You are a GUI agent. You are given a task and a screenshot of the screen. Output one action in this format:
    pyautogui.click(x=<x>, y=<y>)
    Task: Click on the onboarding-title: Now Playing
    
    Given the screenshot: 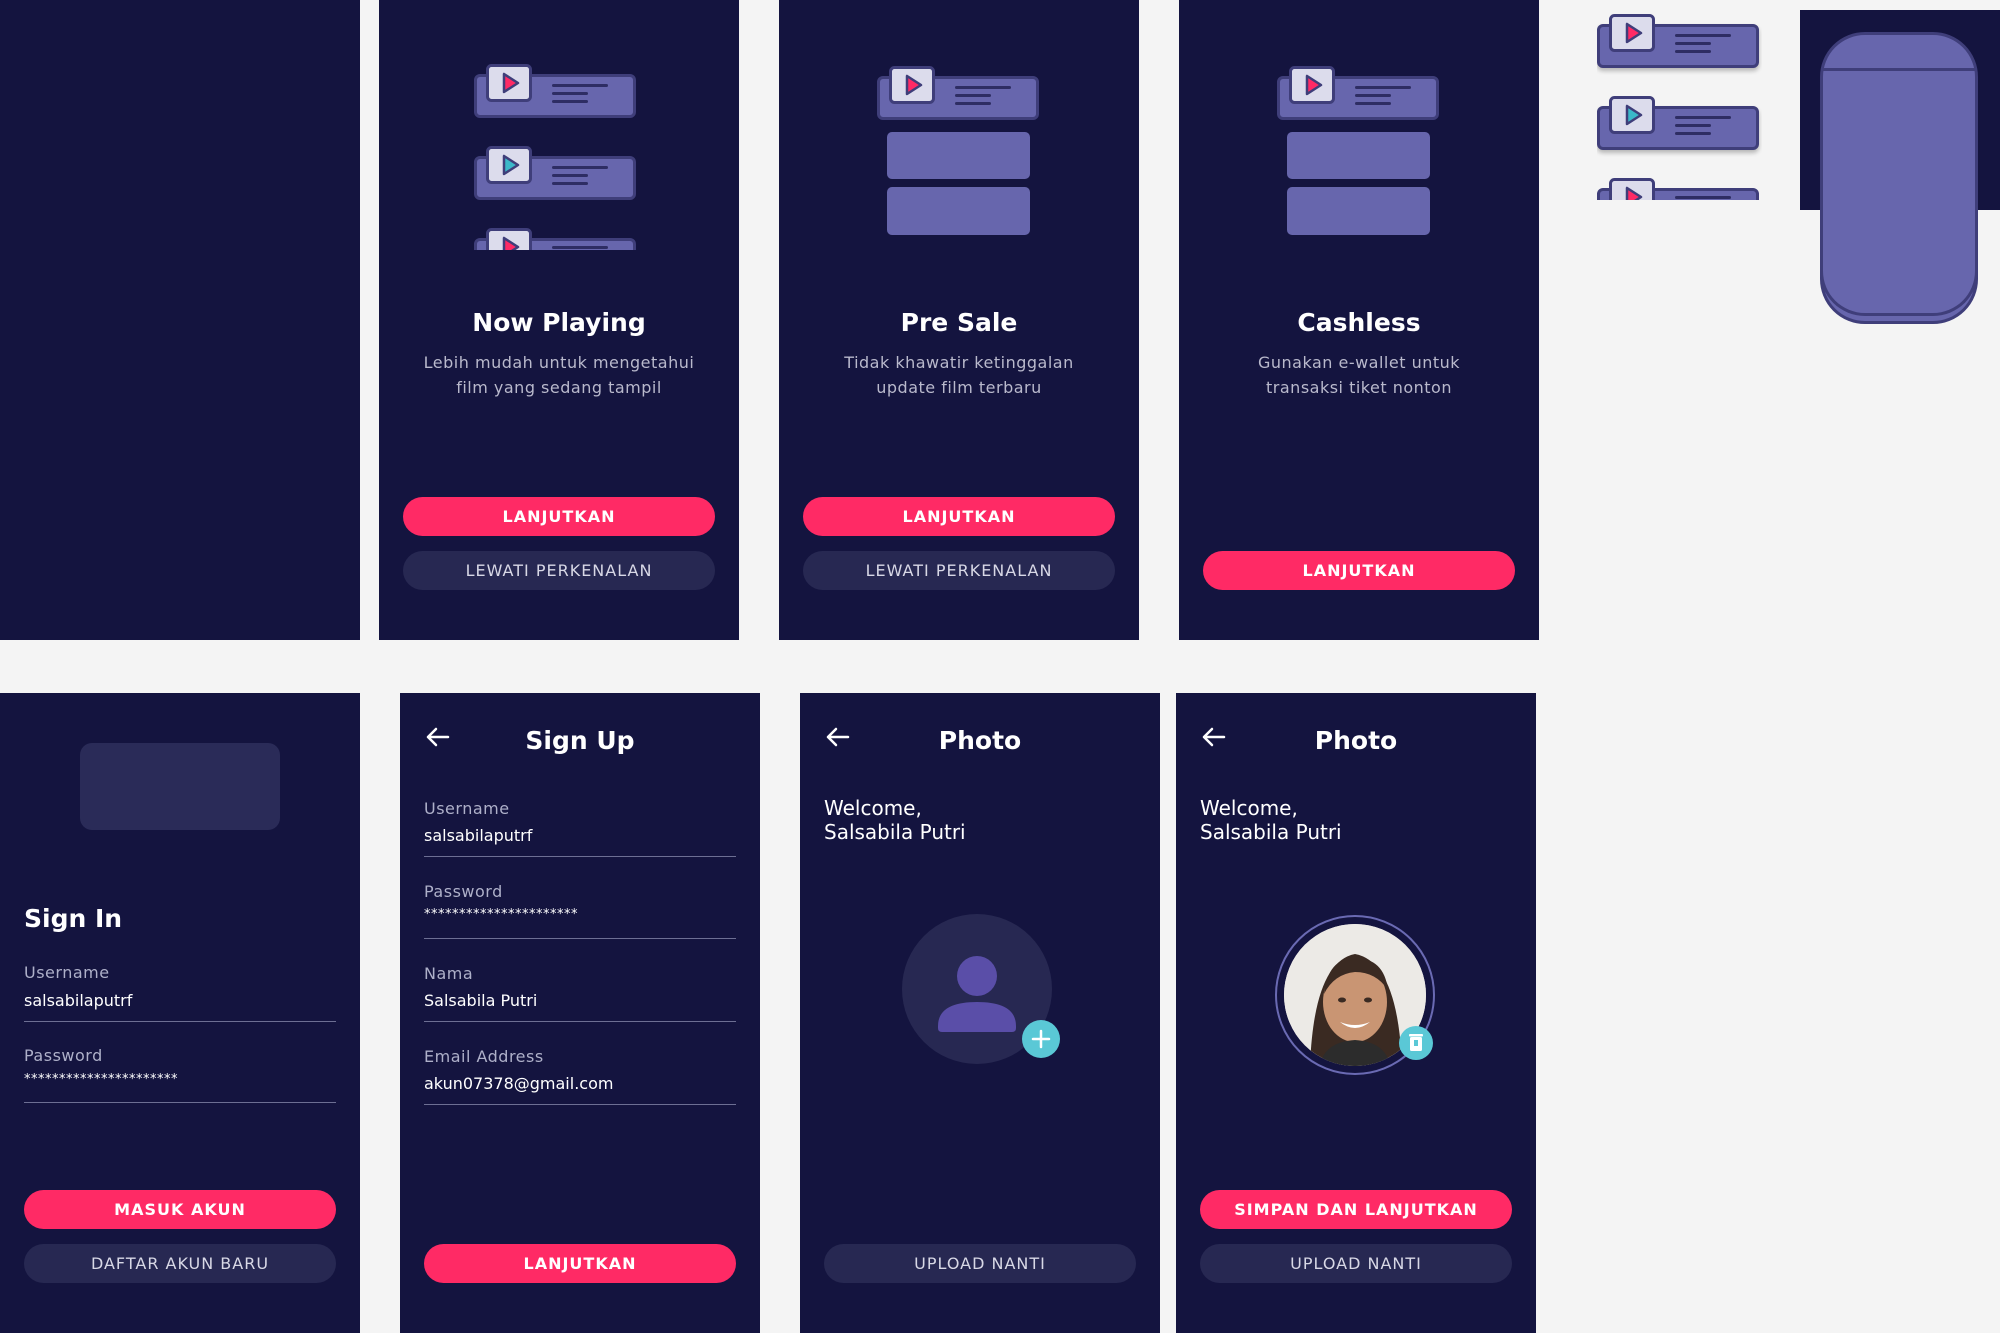 What is the action you would take?
    pyautogui.click(x=559, y=322)
    